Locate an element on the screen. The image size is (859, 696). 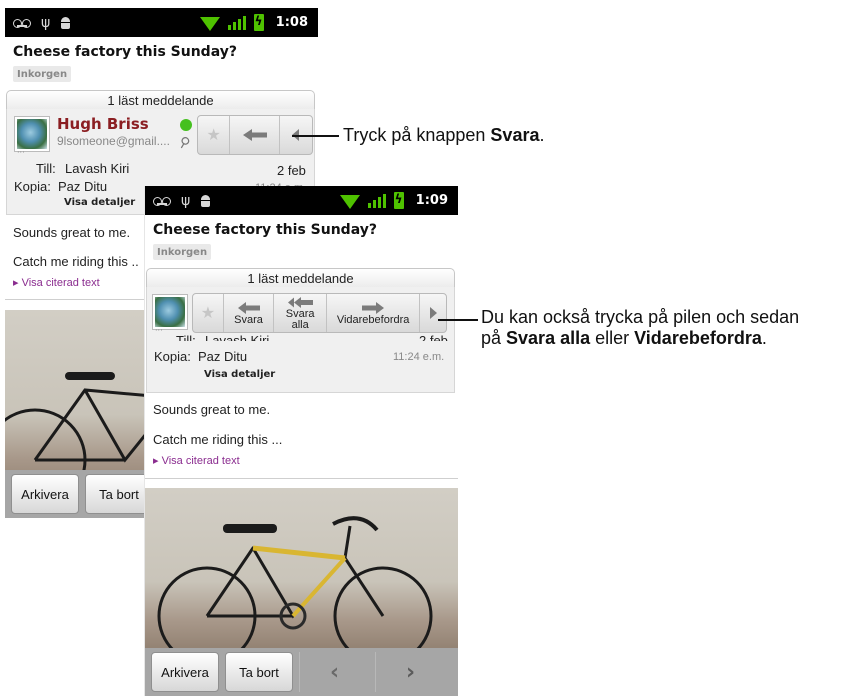
reply-label: Svara is located at coordinates (248, 319).